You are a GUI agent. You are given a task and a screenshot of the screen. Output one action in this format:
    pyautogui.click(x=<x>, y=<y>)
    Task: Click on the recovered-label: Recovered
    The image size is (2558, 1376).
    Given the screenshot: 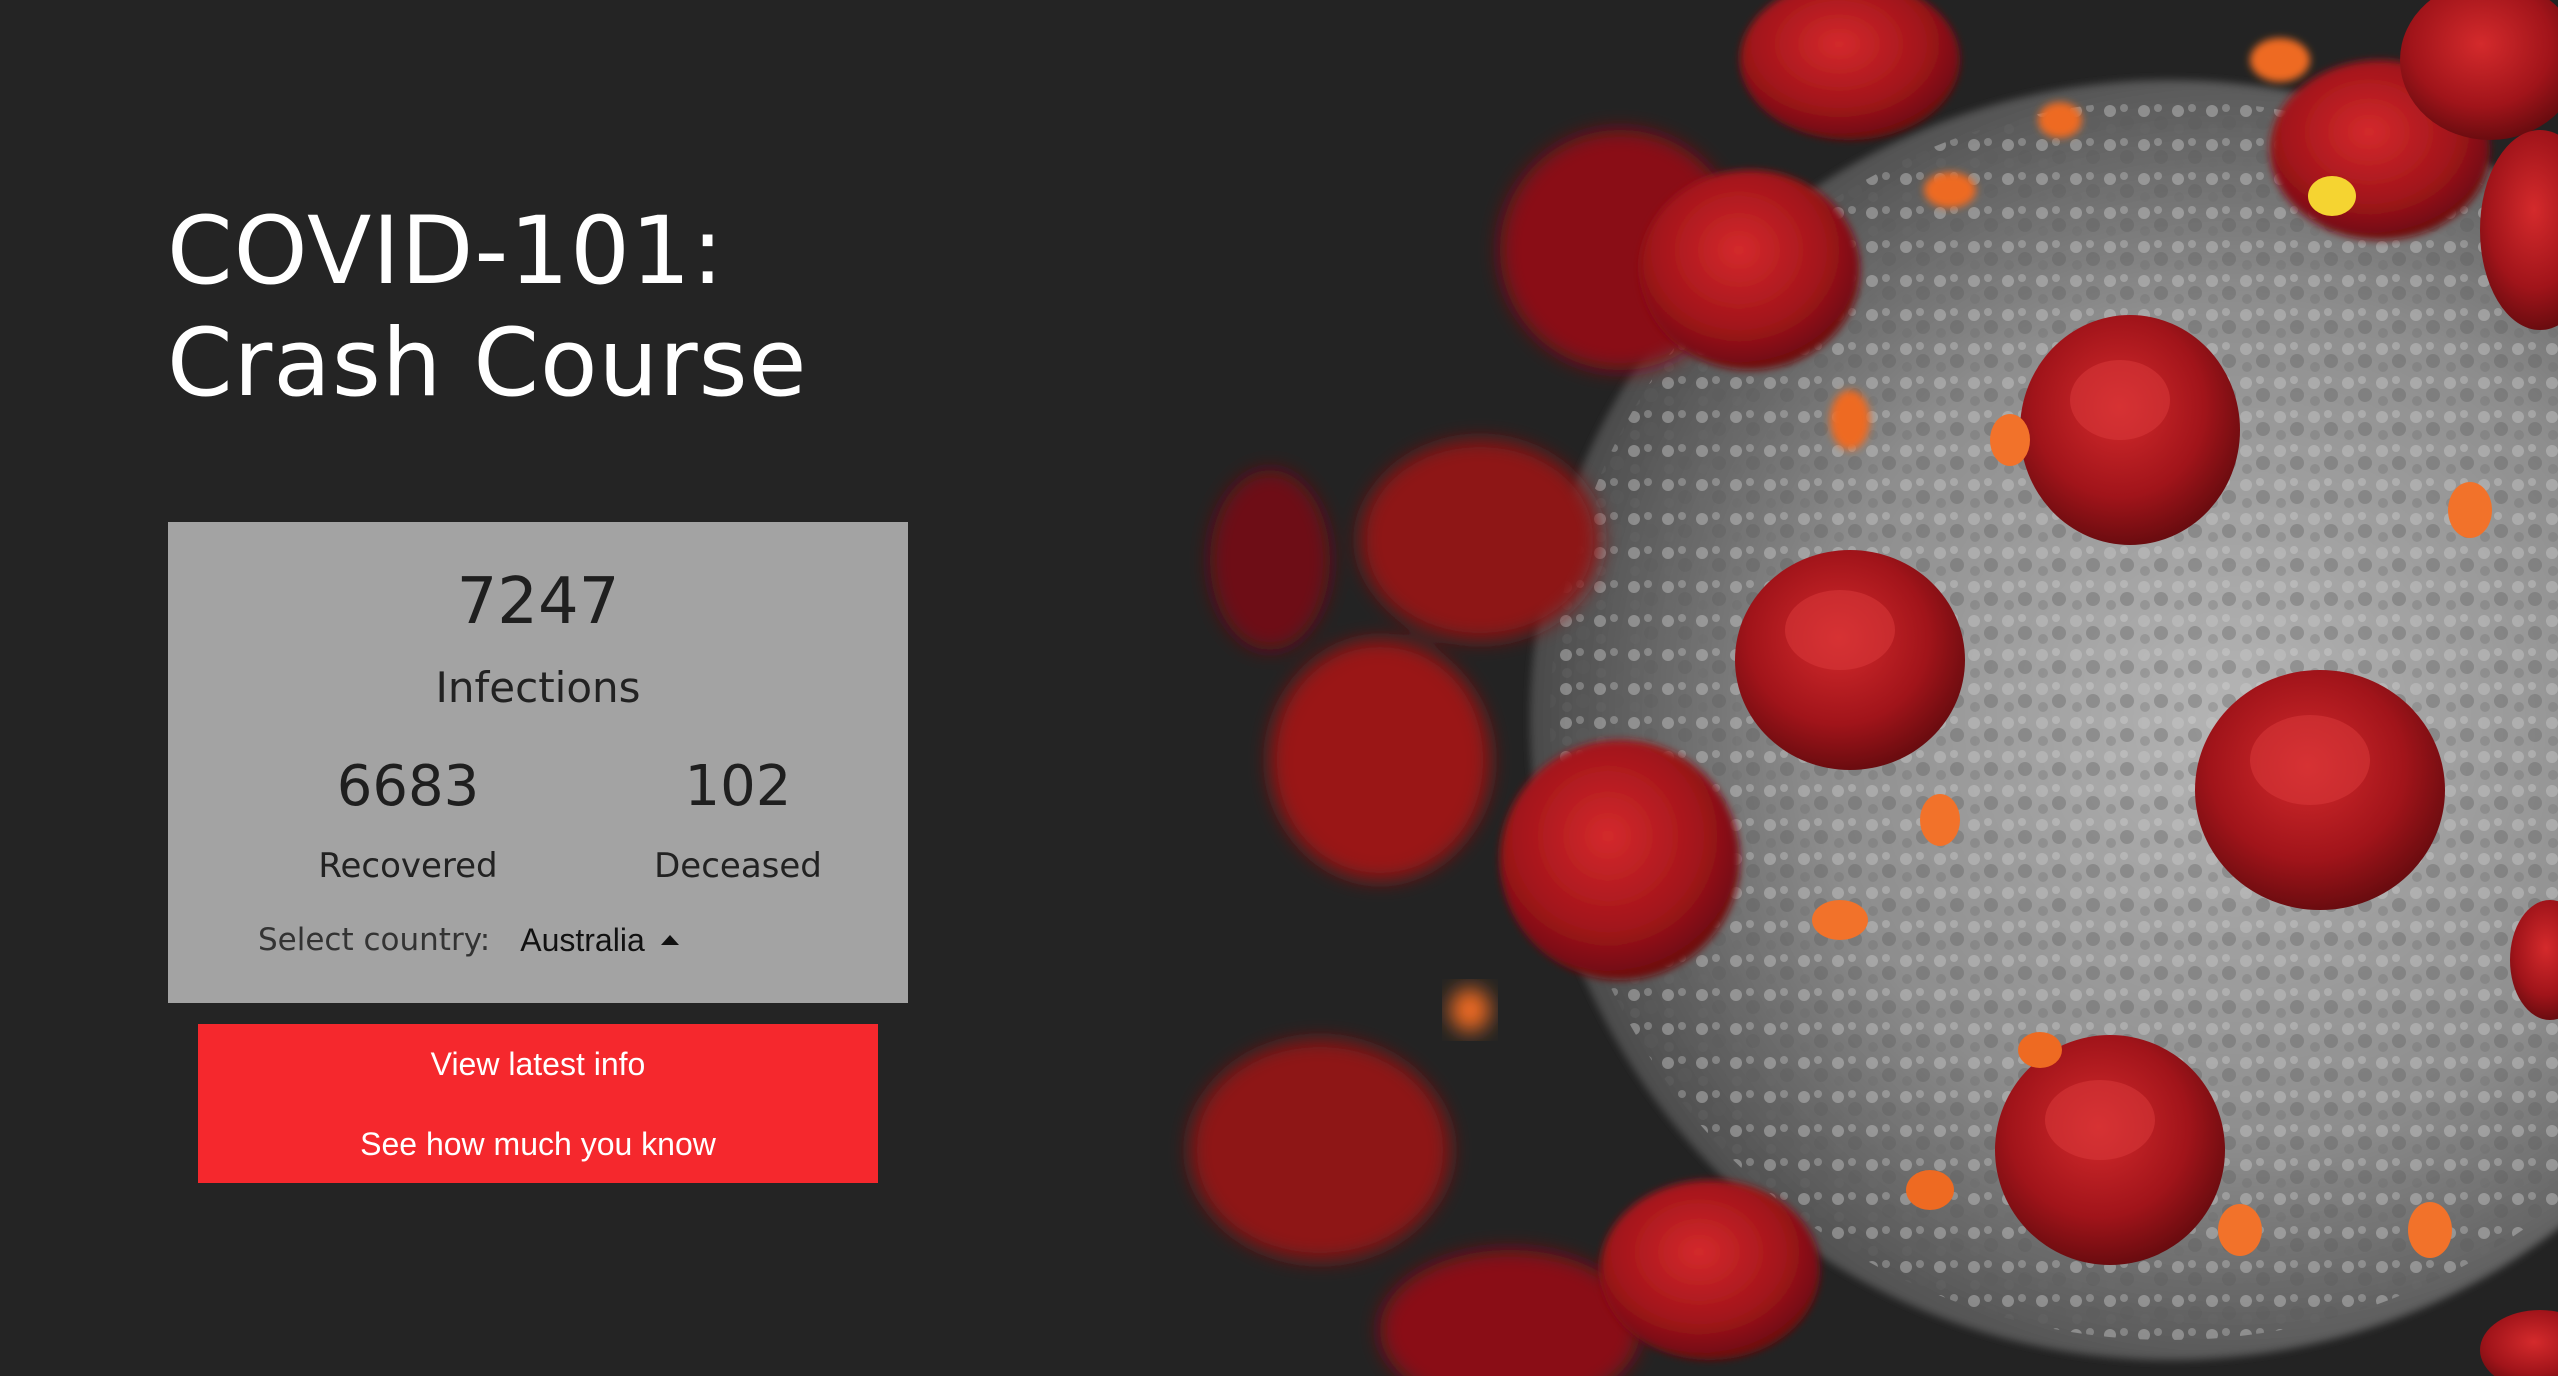 What is the action you would take?
    pyautogui.click(x=408, y=866)
    